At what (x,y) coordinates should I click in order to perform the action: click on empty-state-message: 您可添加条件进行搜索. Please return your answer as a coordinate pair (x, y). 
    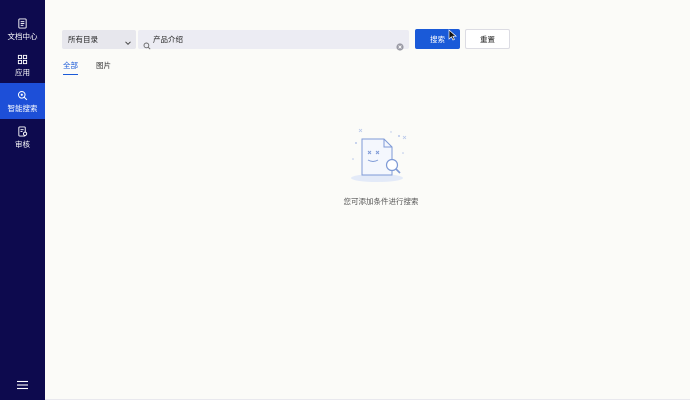
    Looking at the image, I should click on (381, 201).